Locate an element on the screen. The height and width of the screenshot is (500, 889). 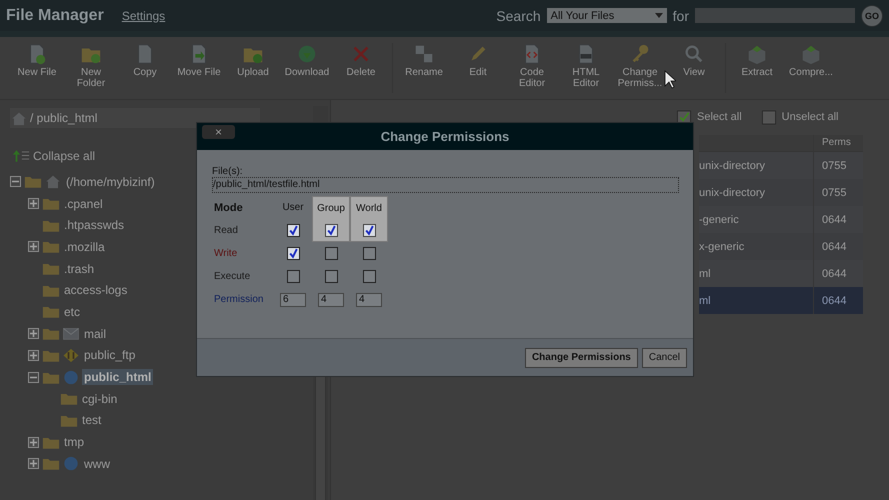
unselect-all-button: Unselect all is located at coordinates (799, 117).